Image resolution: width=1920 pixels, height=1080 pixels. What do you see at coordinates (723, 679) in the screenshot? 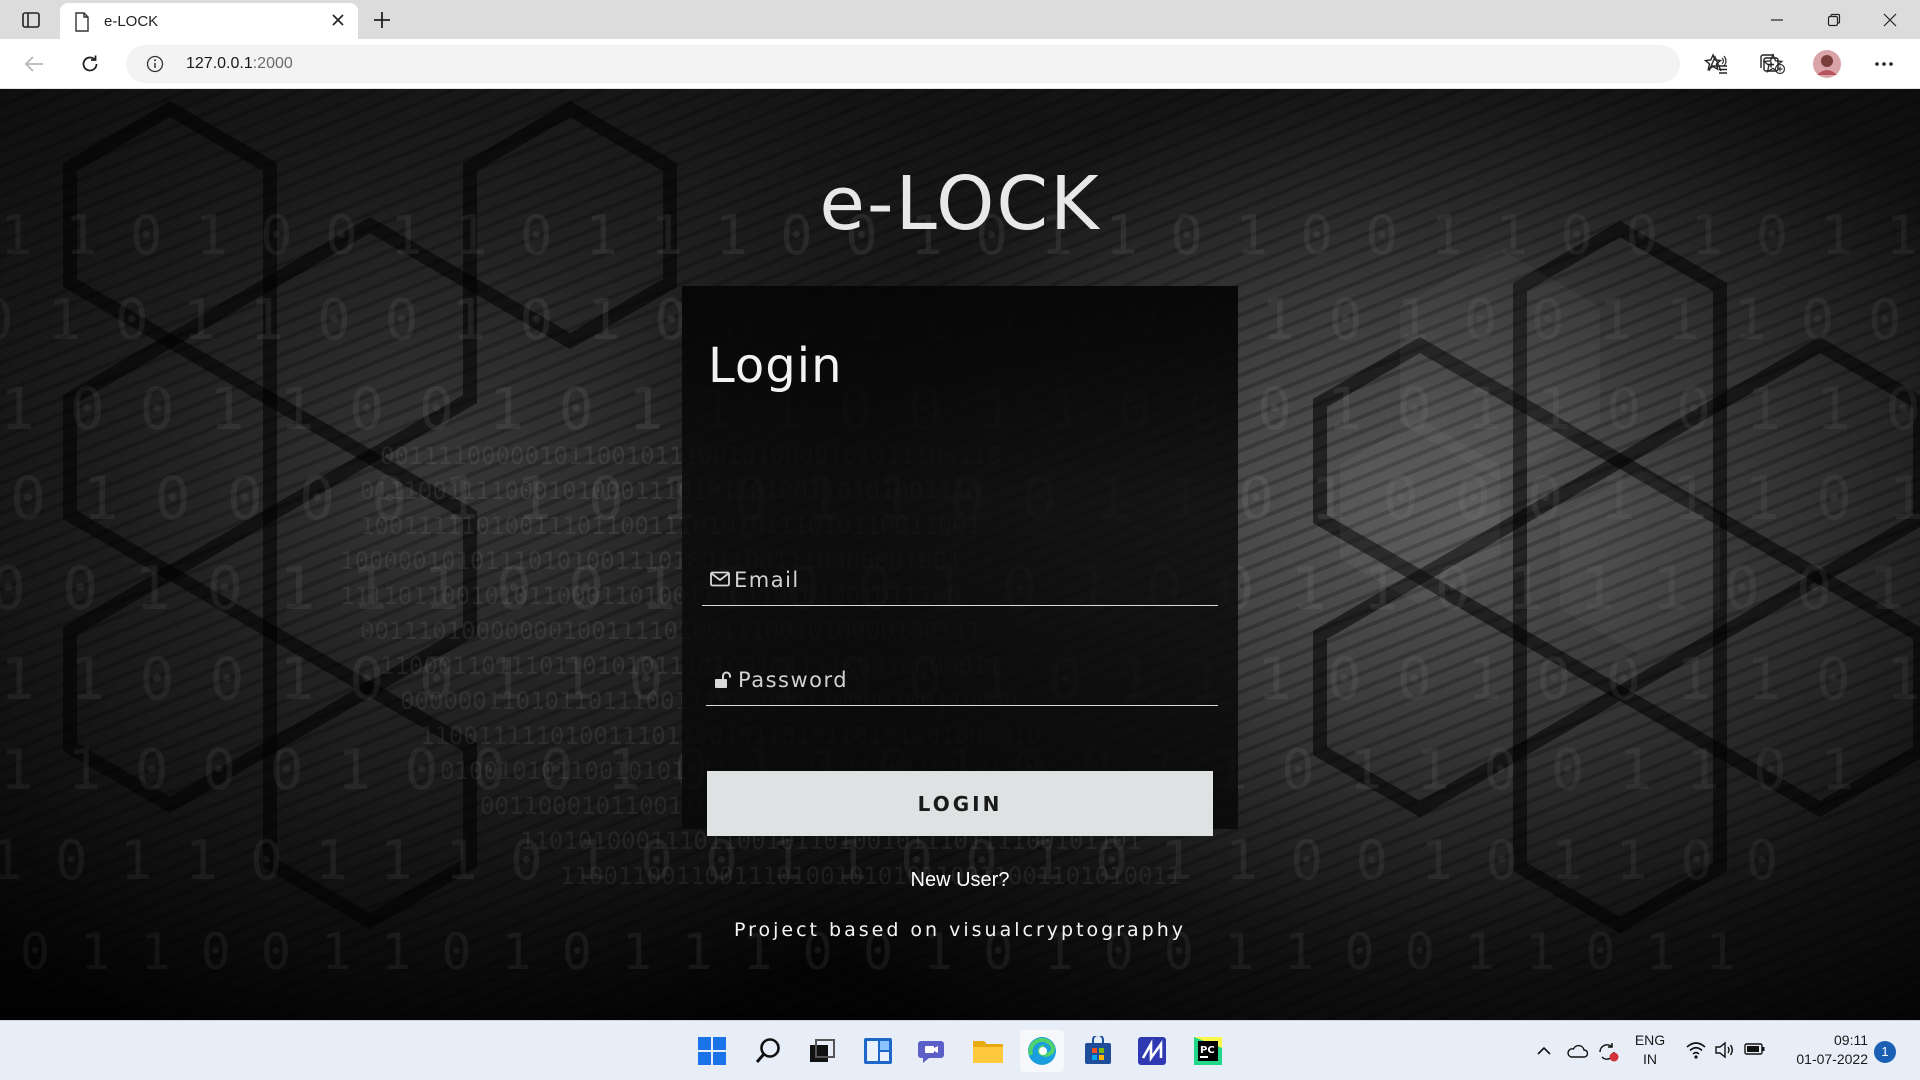
I see `unlock-icon` at bounding box center [723, 679].